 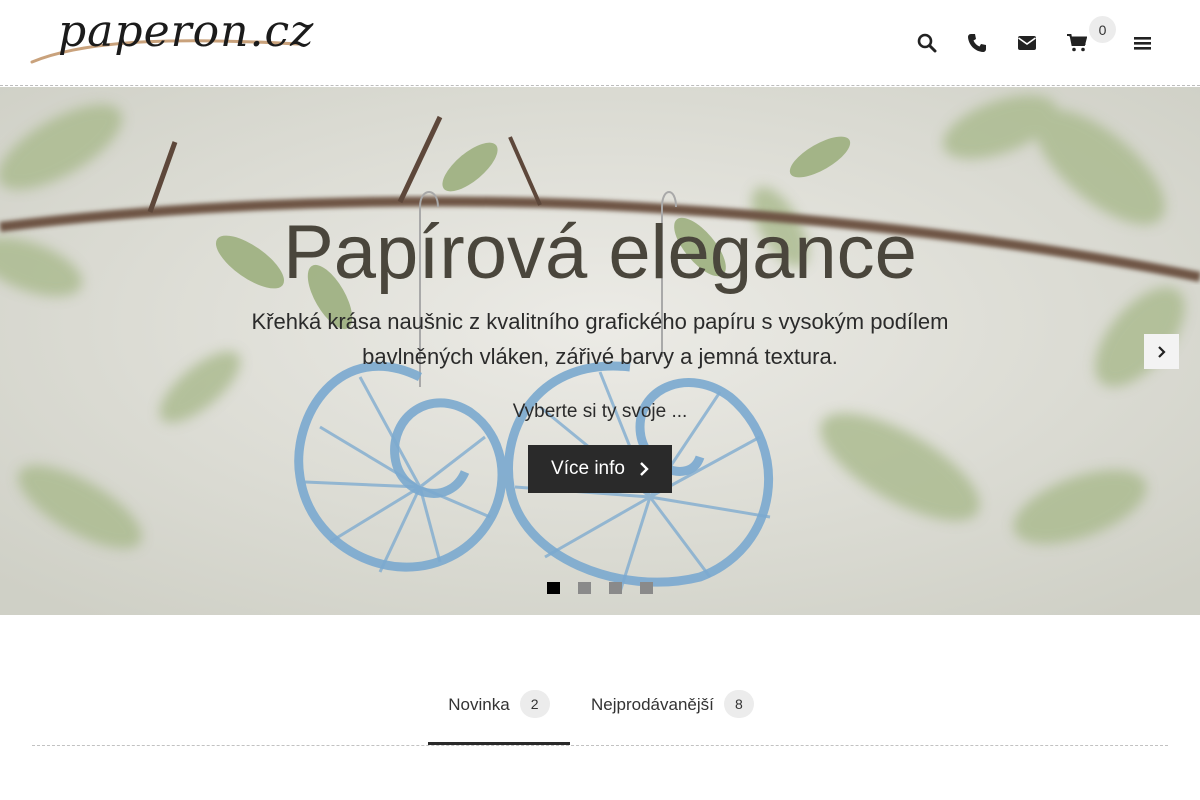 What do you see at coordinates (600, 43) in the screenshot?
I see `site-header: paperon.cz 0` at bounding box center [600, 43].